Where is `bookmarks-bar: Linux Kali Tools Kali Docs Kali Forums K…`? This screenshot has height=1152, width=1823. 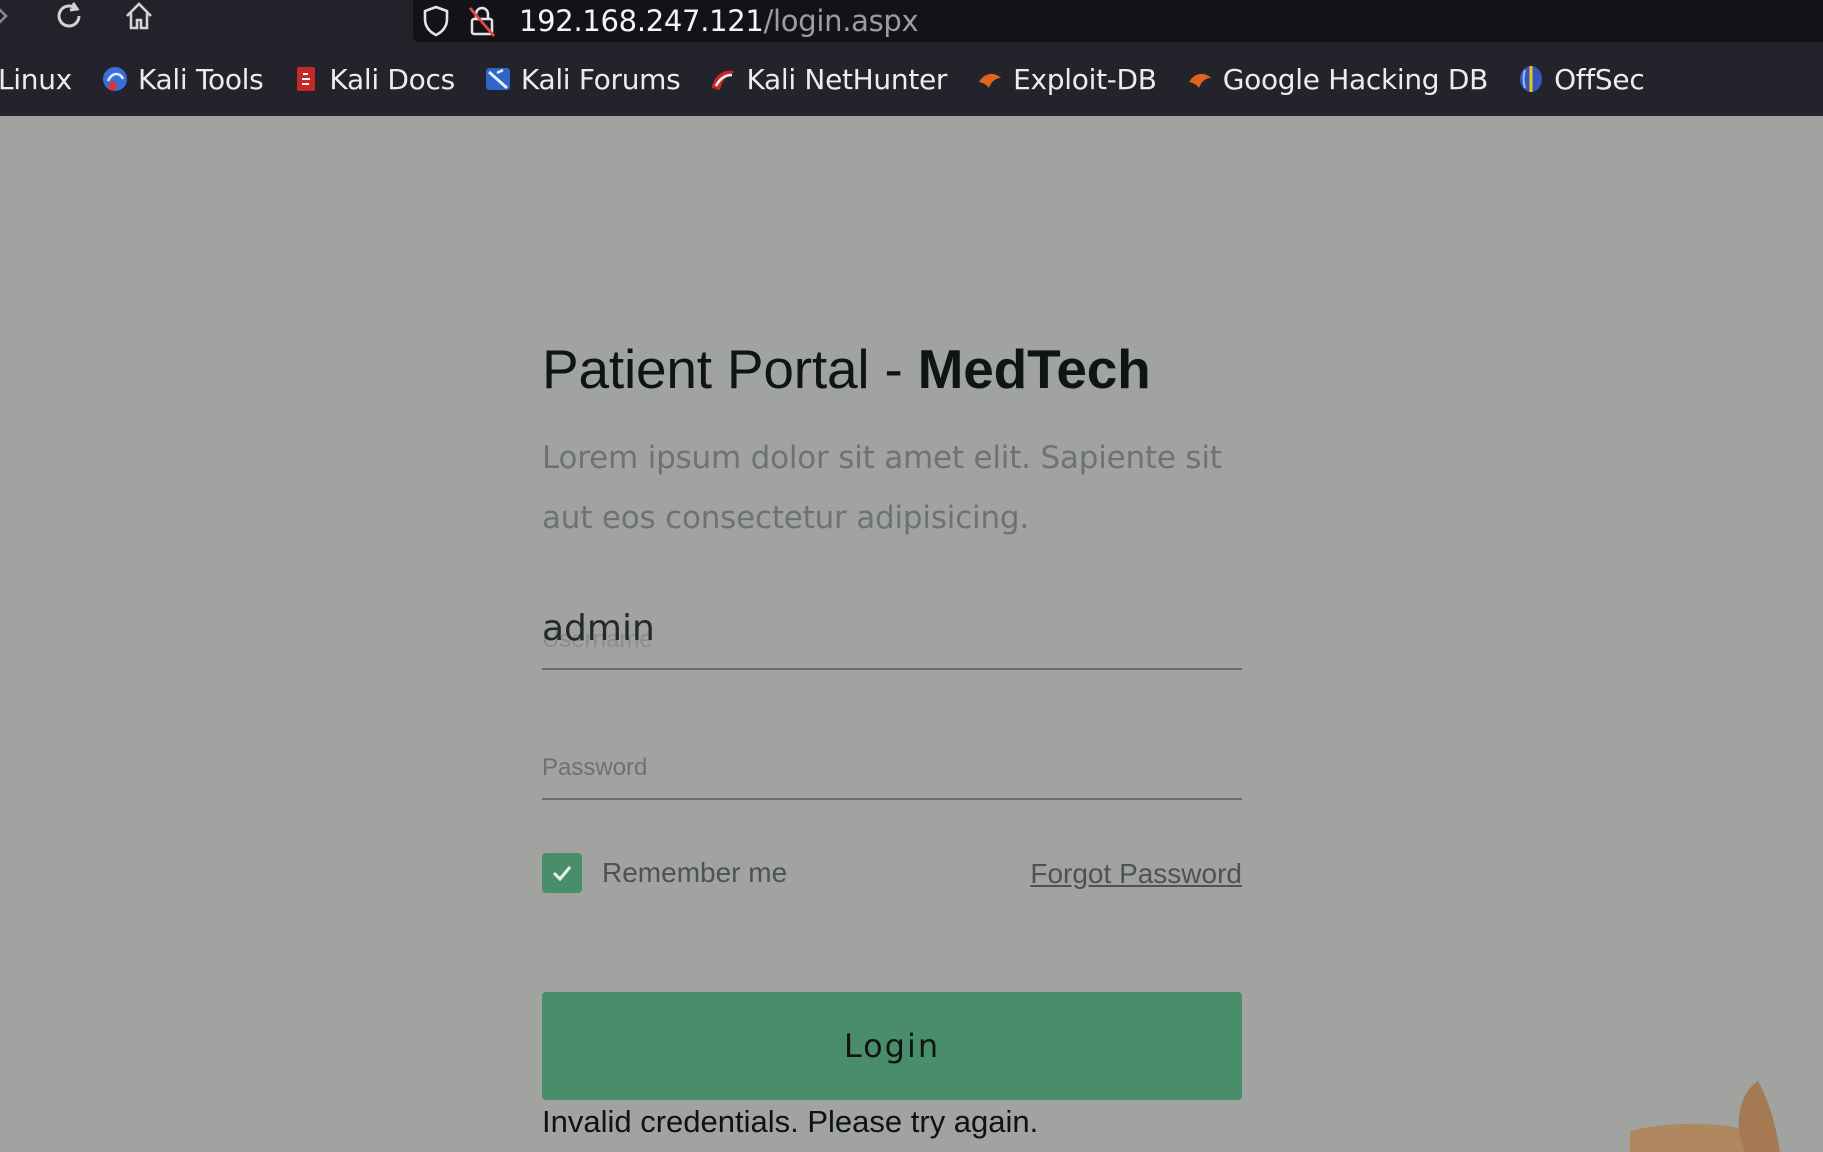 bookmarks-bar: Linux Kali Tools Kali Docs Kali Forums K… is located at coordinates (911, 79).